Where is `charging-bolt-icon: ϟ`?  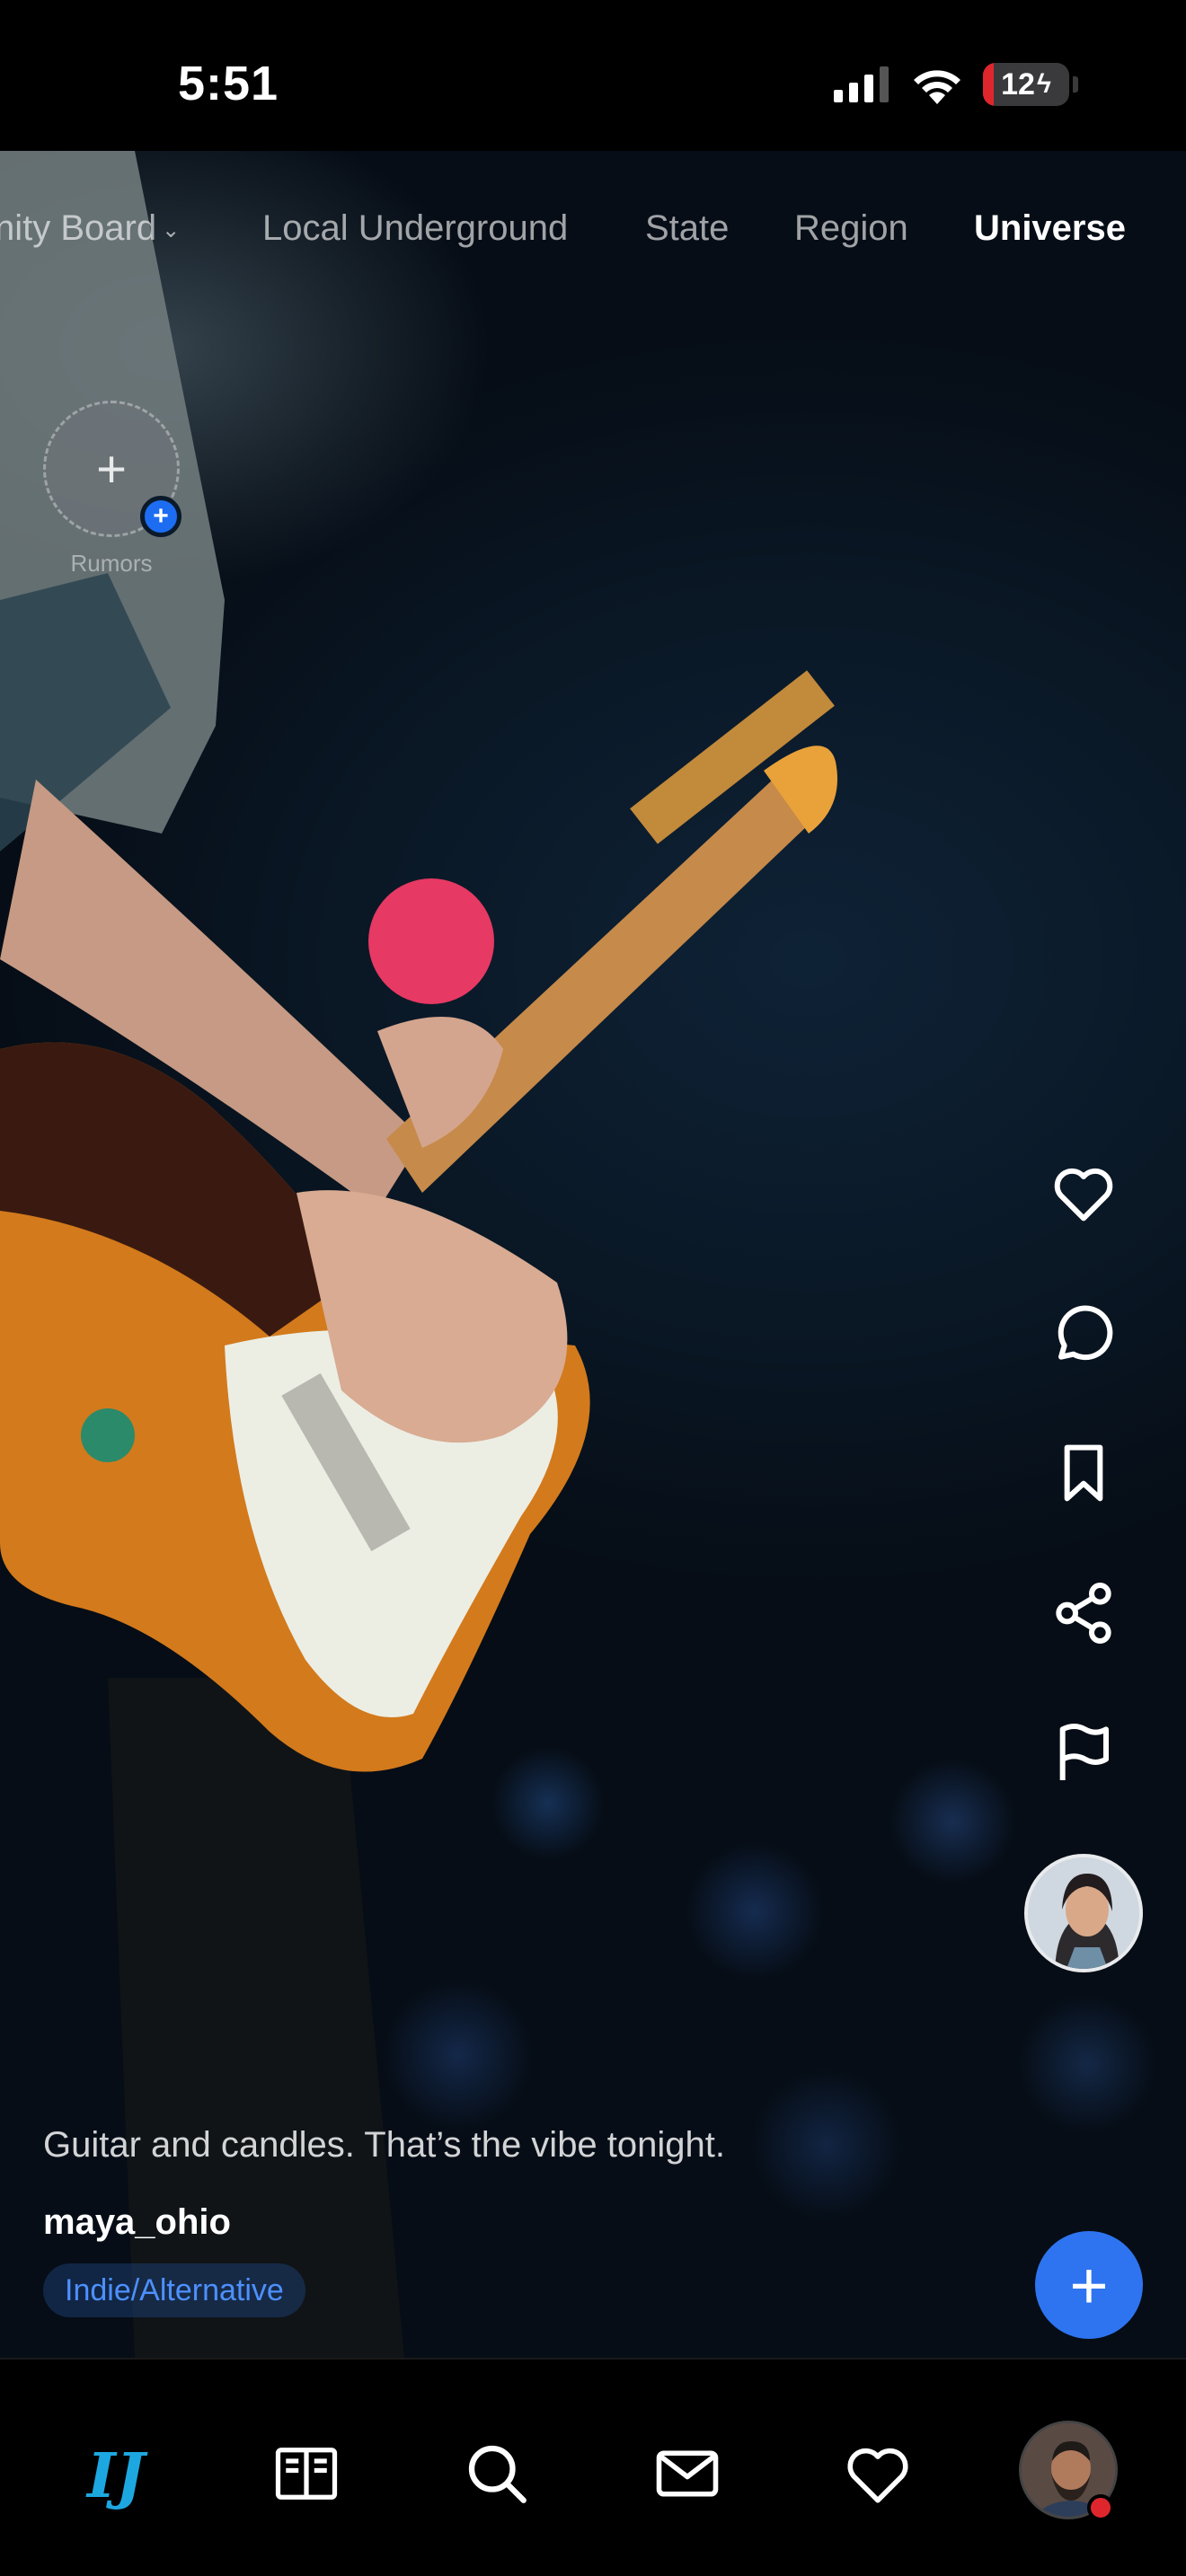 charging-bolt-icon: ϟ is located at coordinates (1043, 84).